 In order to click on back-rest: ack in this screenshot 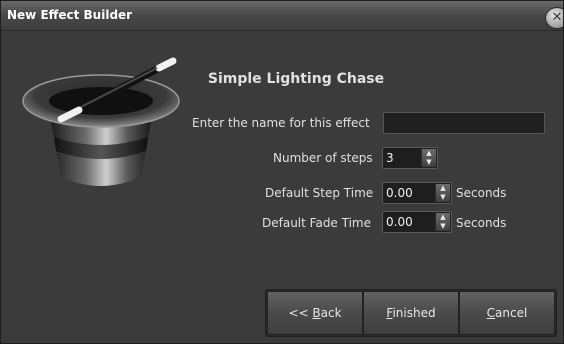, I will do `click(331, 313)`.